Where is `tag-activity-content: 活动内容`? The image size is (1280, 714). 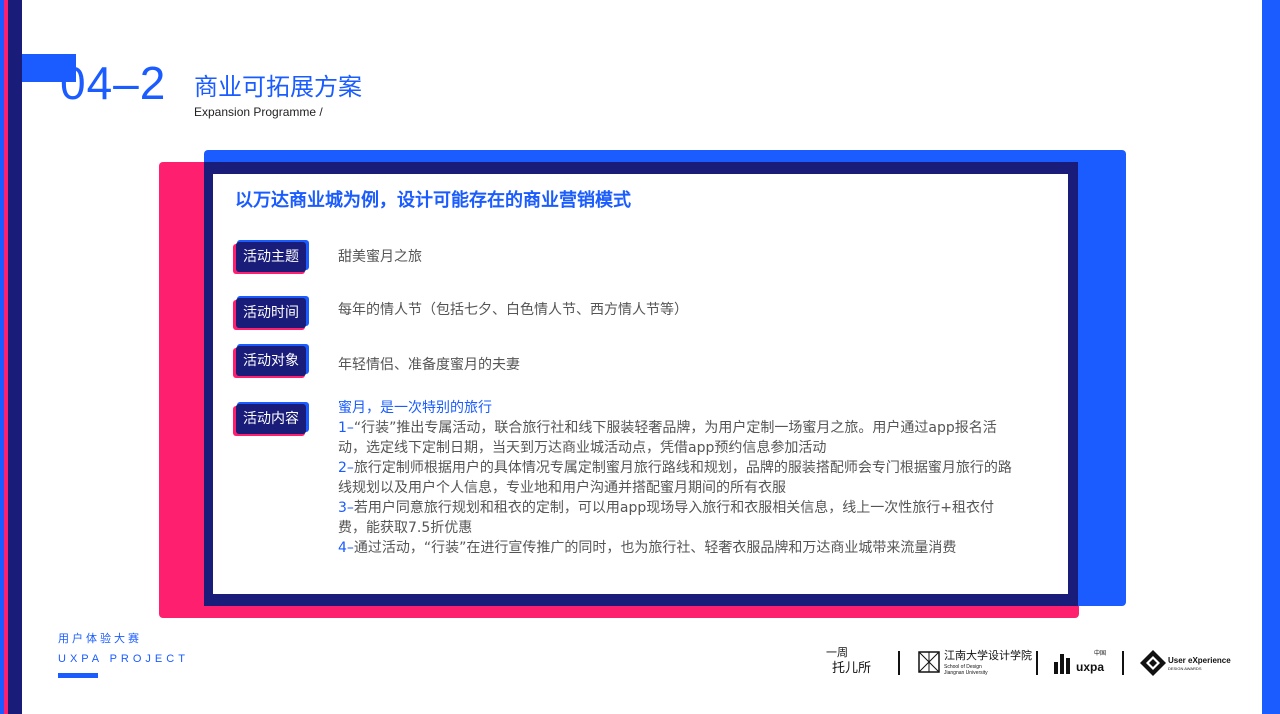
tag-activity-content: 活动内容 is located at coordinates (271, 419).